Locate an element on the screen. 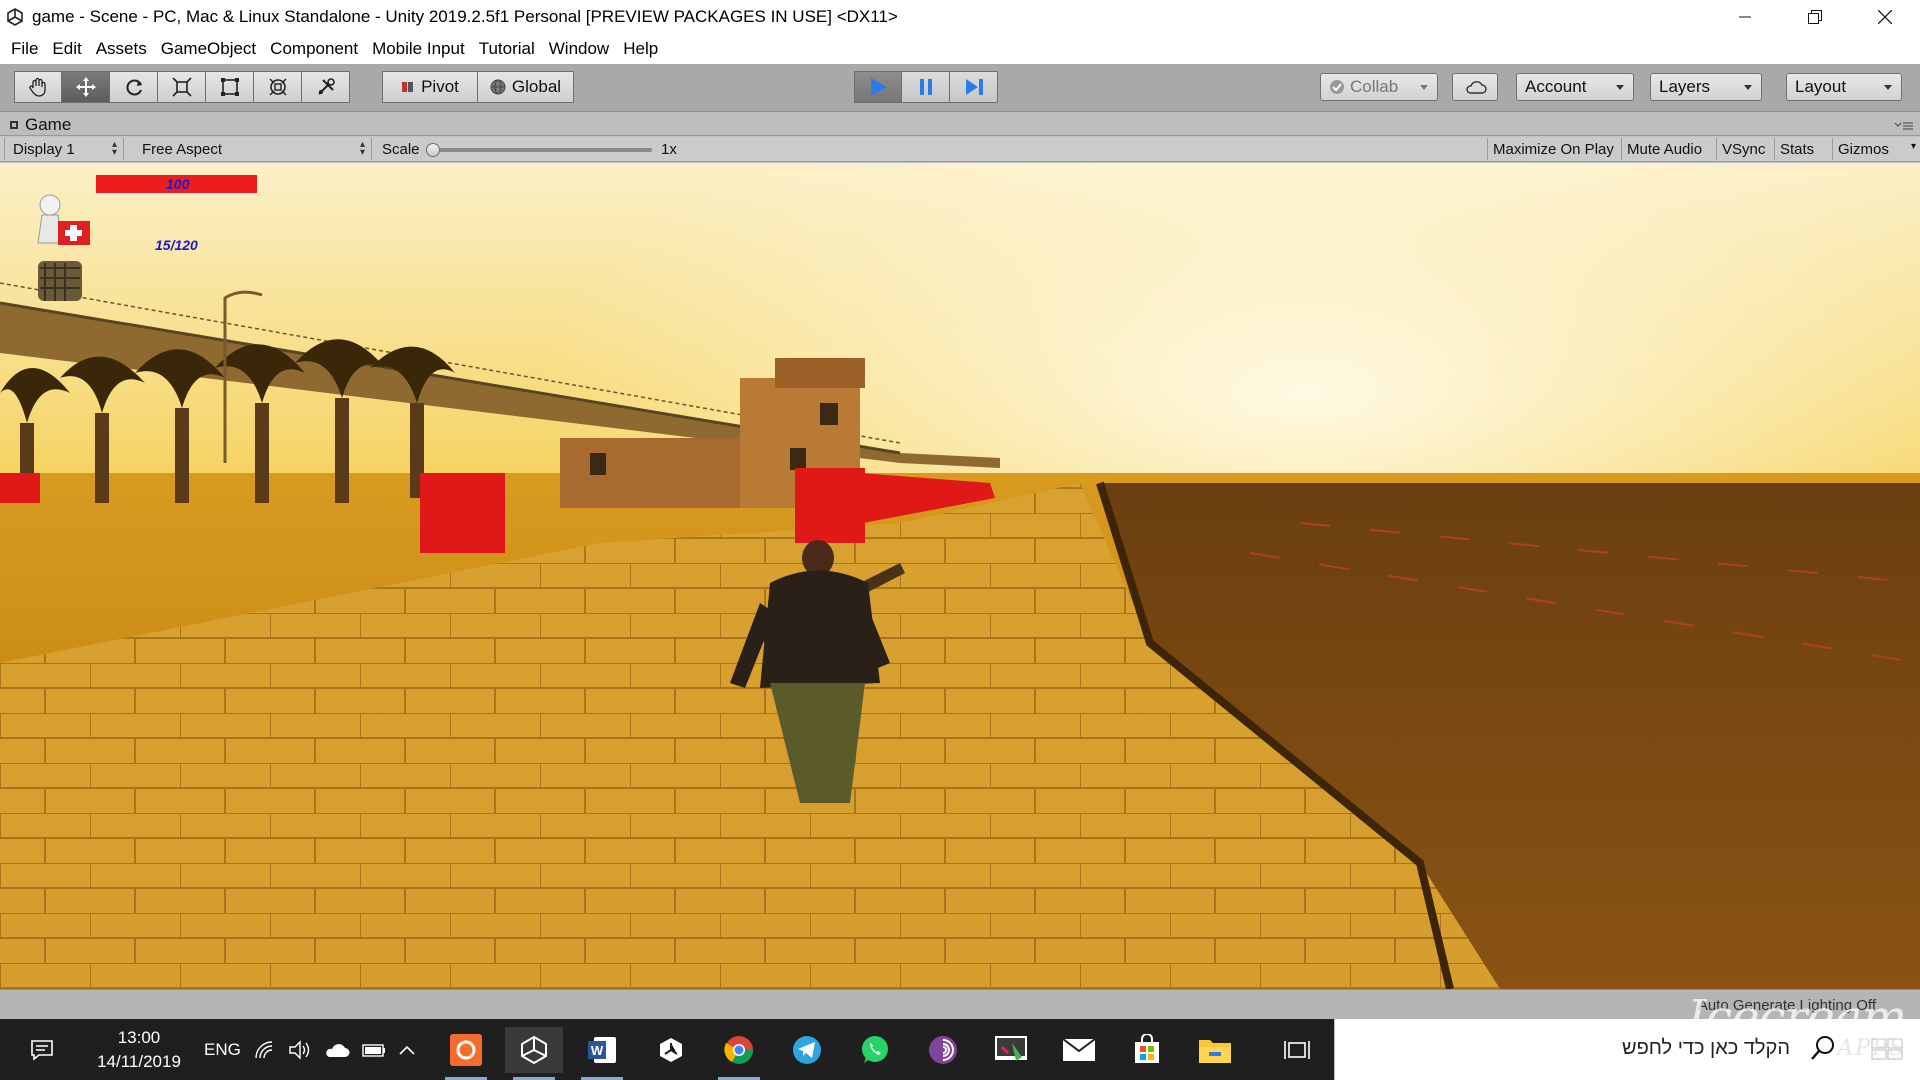  taskbar-origin is located at coordinates (466, 1053).